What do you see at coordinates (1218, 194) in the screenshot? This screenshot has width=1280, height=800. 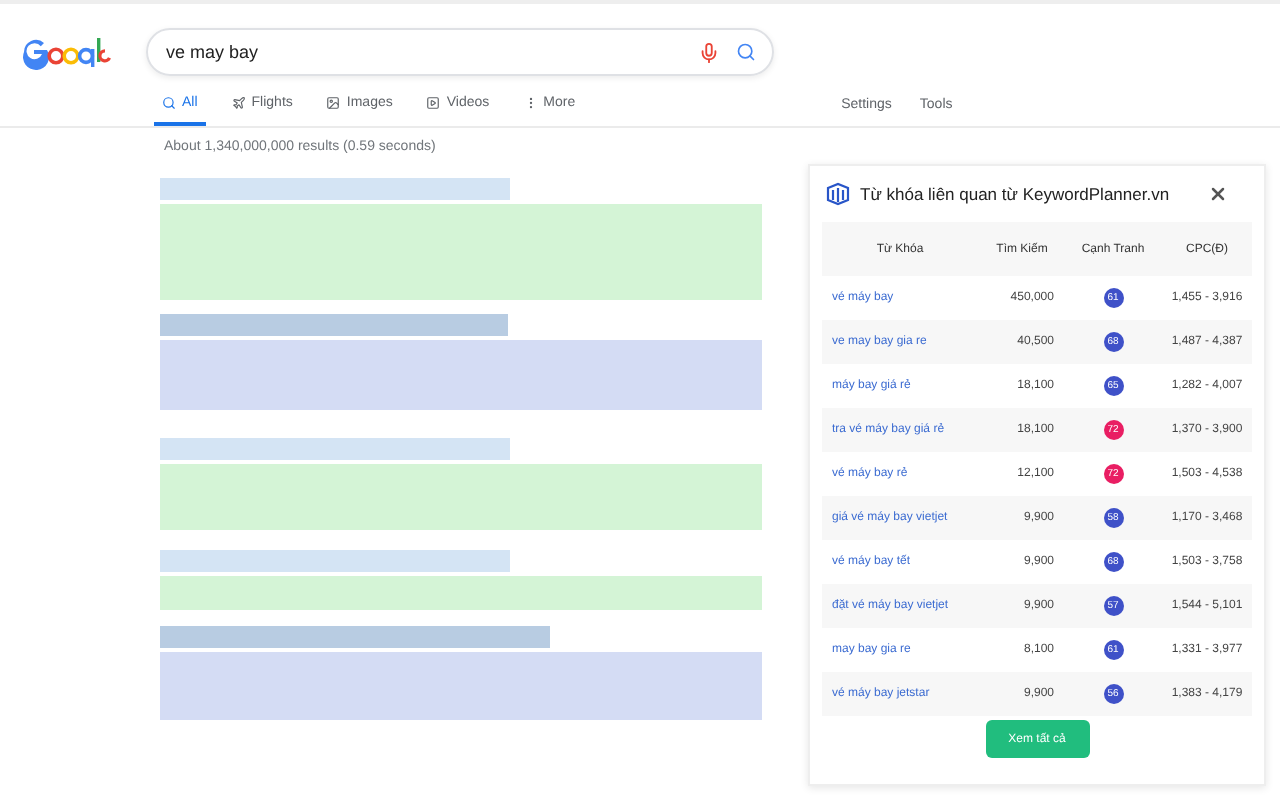 I see `close-icon` at bounding box center [1218, 194].